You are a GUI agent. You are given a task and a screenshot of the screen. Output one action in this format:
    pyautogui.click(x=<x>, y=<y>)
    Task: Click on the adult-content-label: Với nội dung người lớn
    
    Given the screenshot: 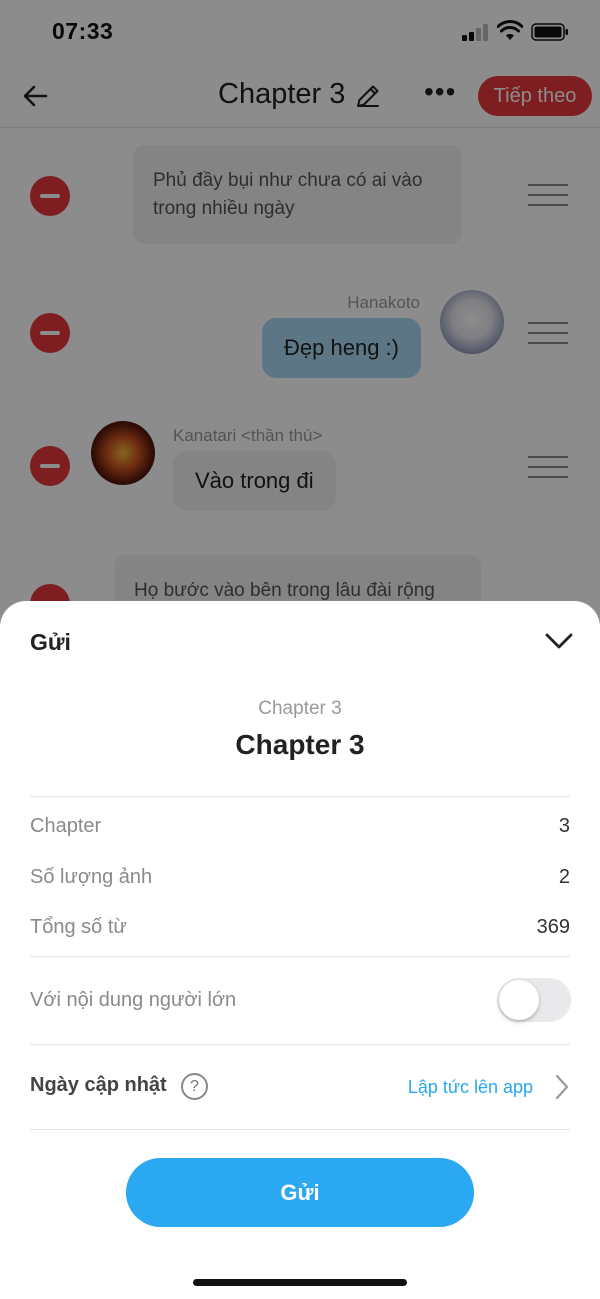 What is the action you would take?
    pyautogui.click(x=133, y=1000)
    